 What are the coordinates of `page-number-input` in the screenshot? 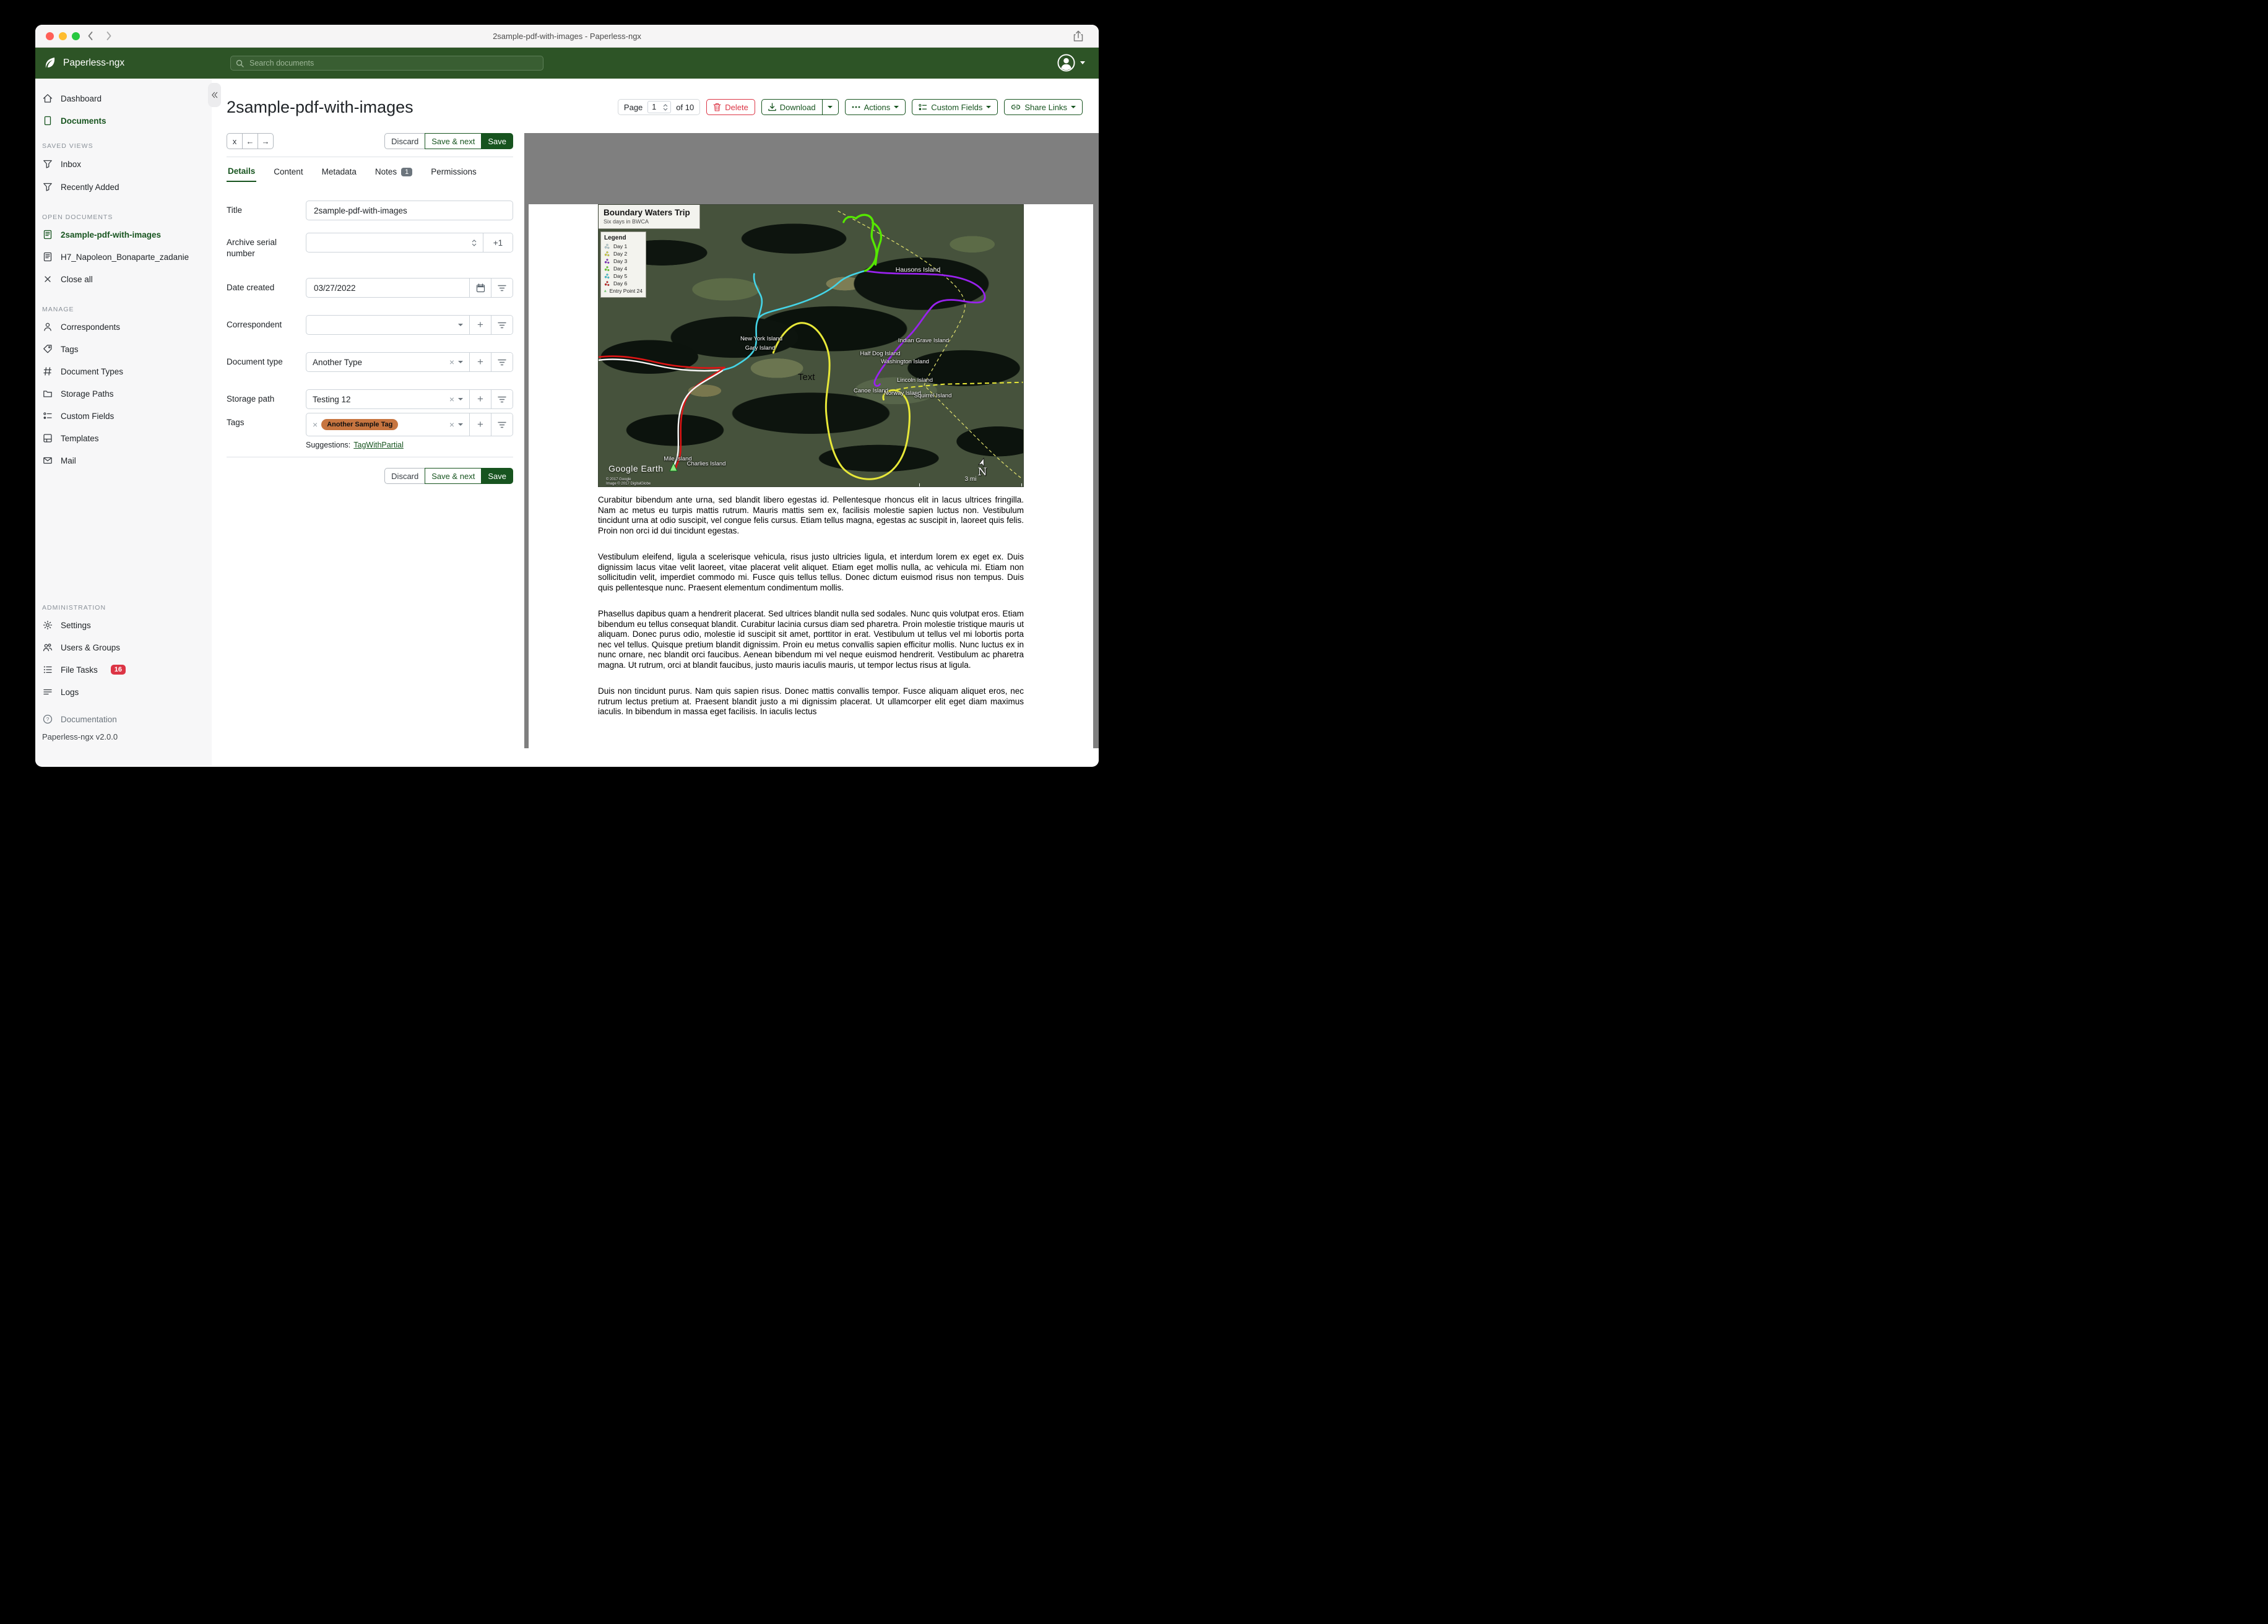 It's located at (657, 107).